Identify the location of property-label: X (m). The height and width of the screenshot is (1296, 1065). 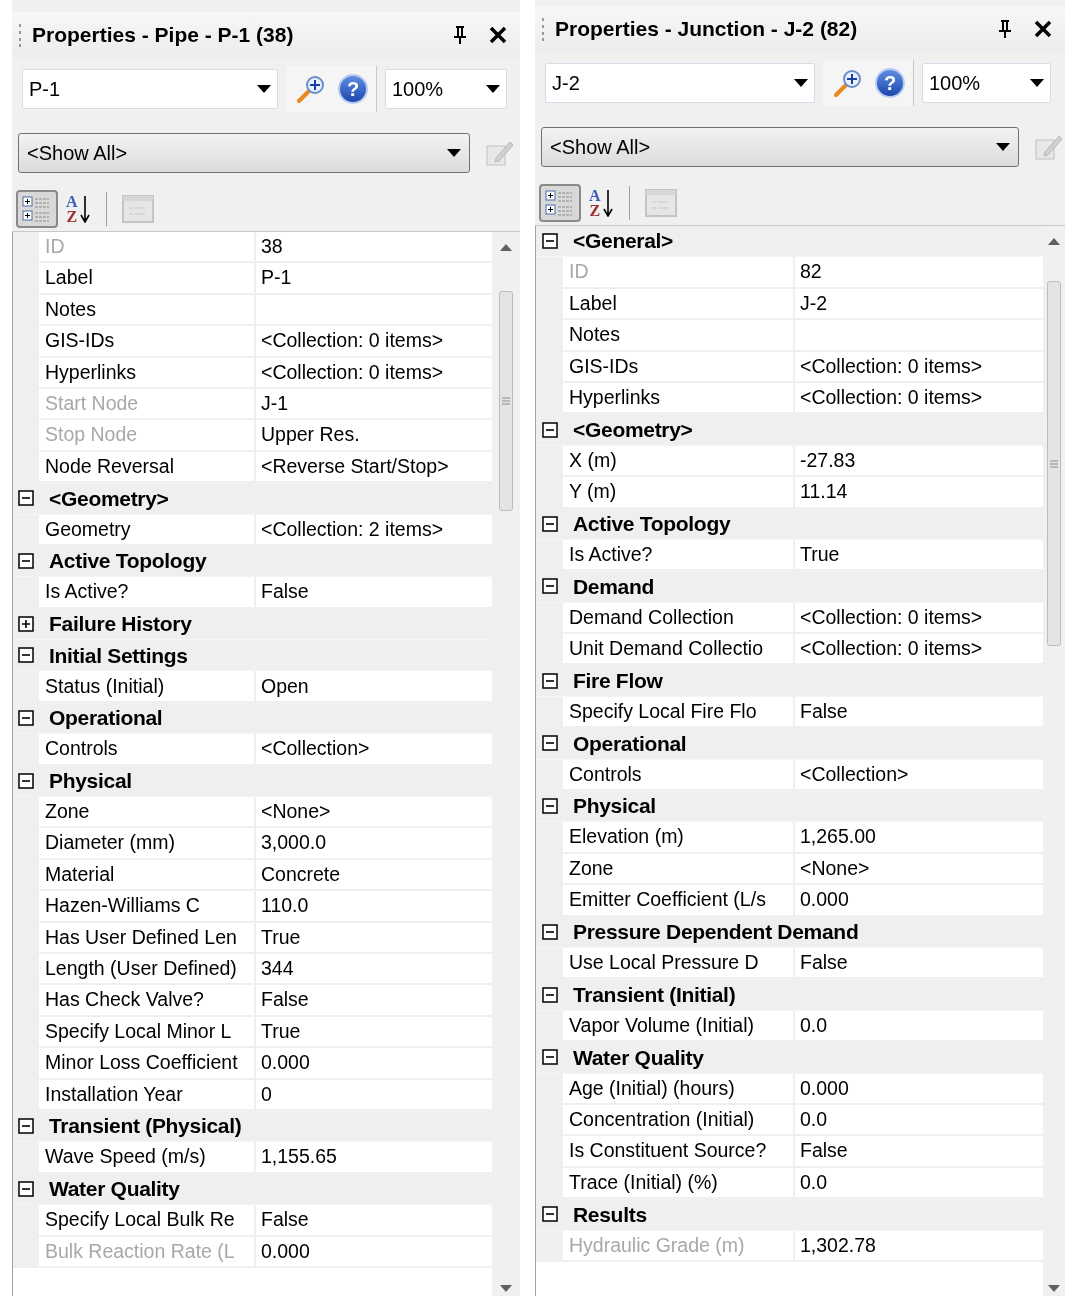
(679, 461).